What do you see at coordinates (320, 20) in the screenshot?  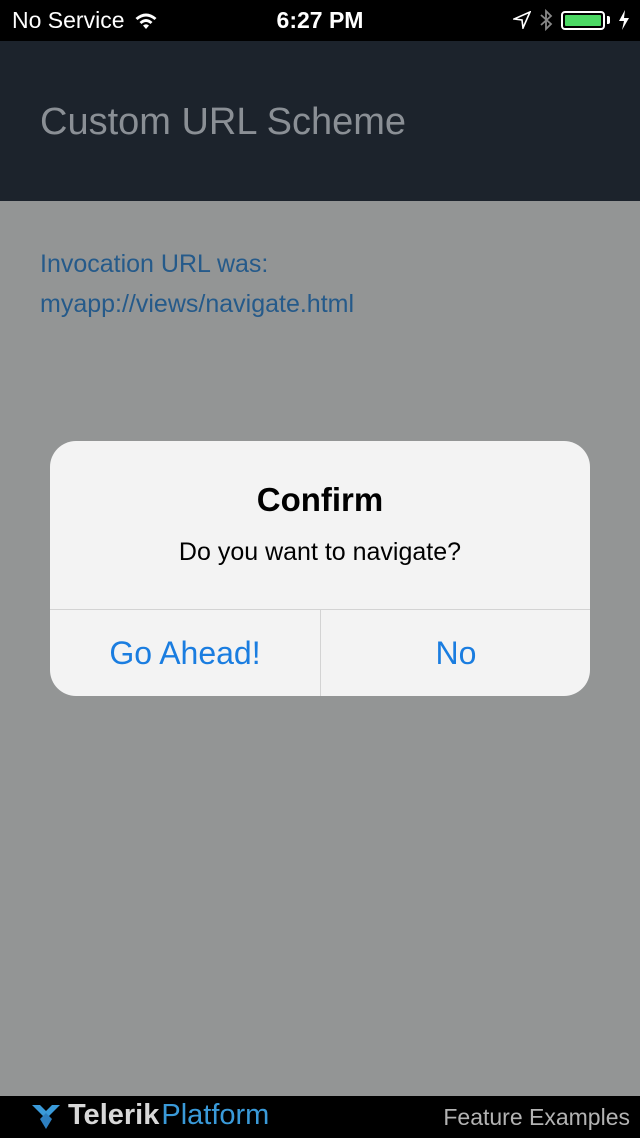 I see `status-bar: No Service 6:27 PM` at bounding box center [320, 20].